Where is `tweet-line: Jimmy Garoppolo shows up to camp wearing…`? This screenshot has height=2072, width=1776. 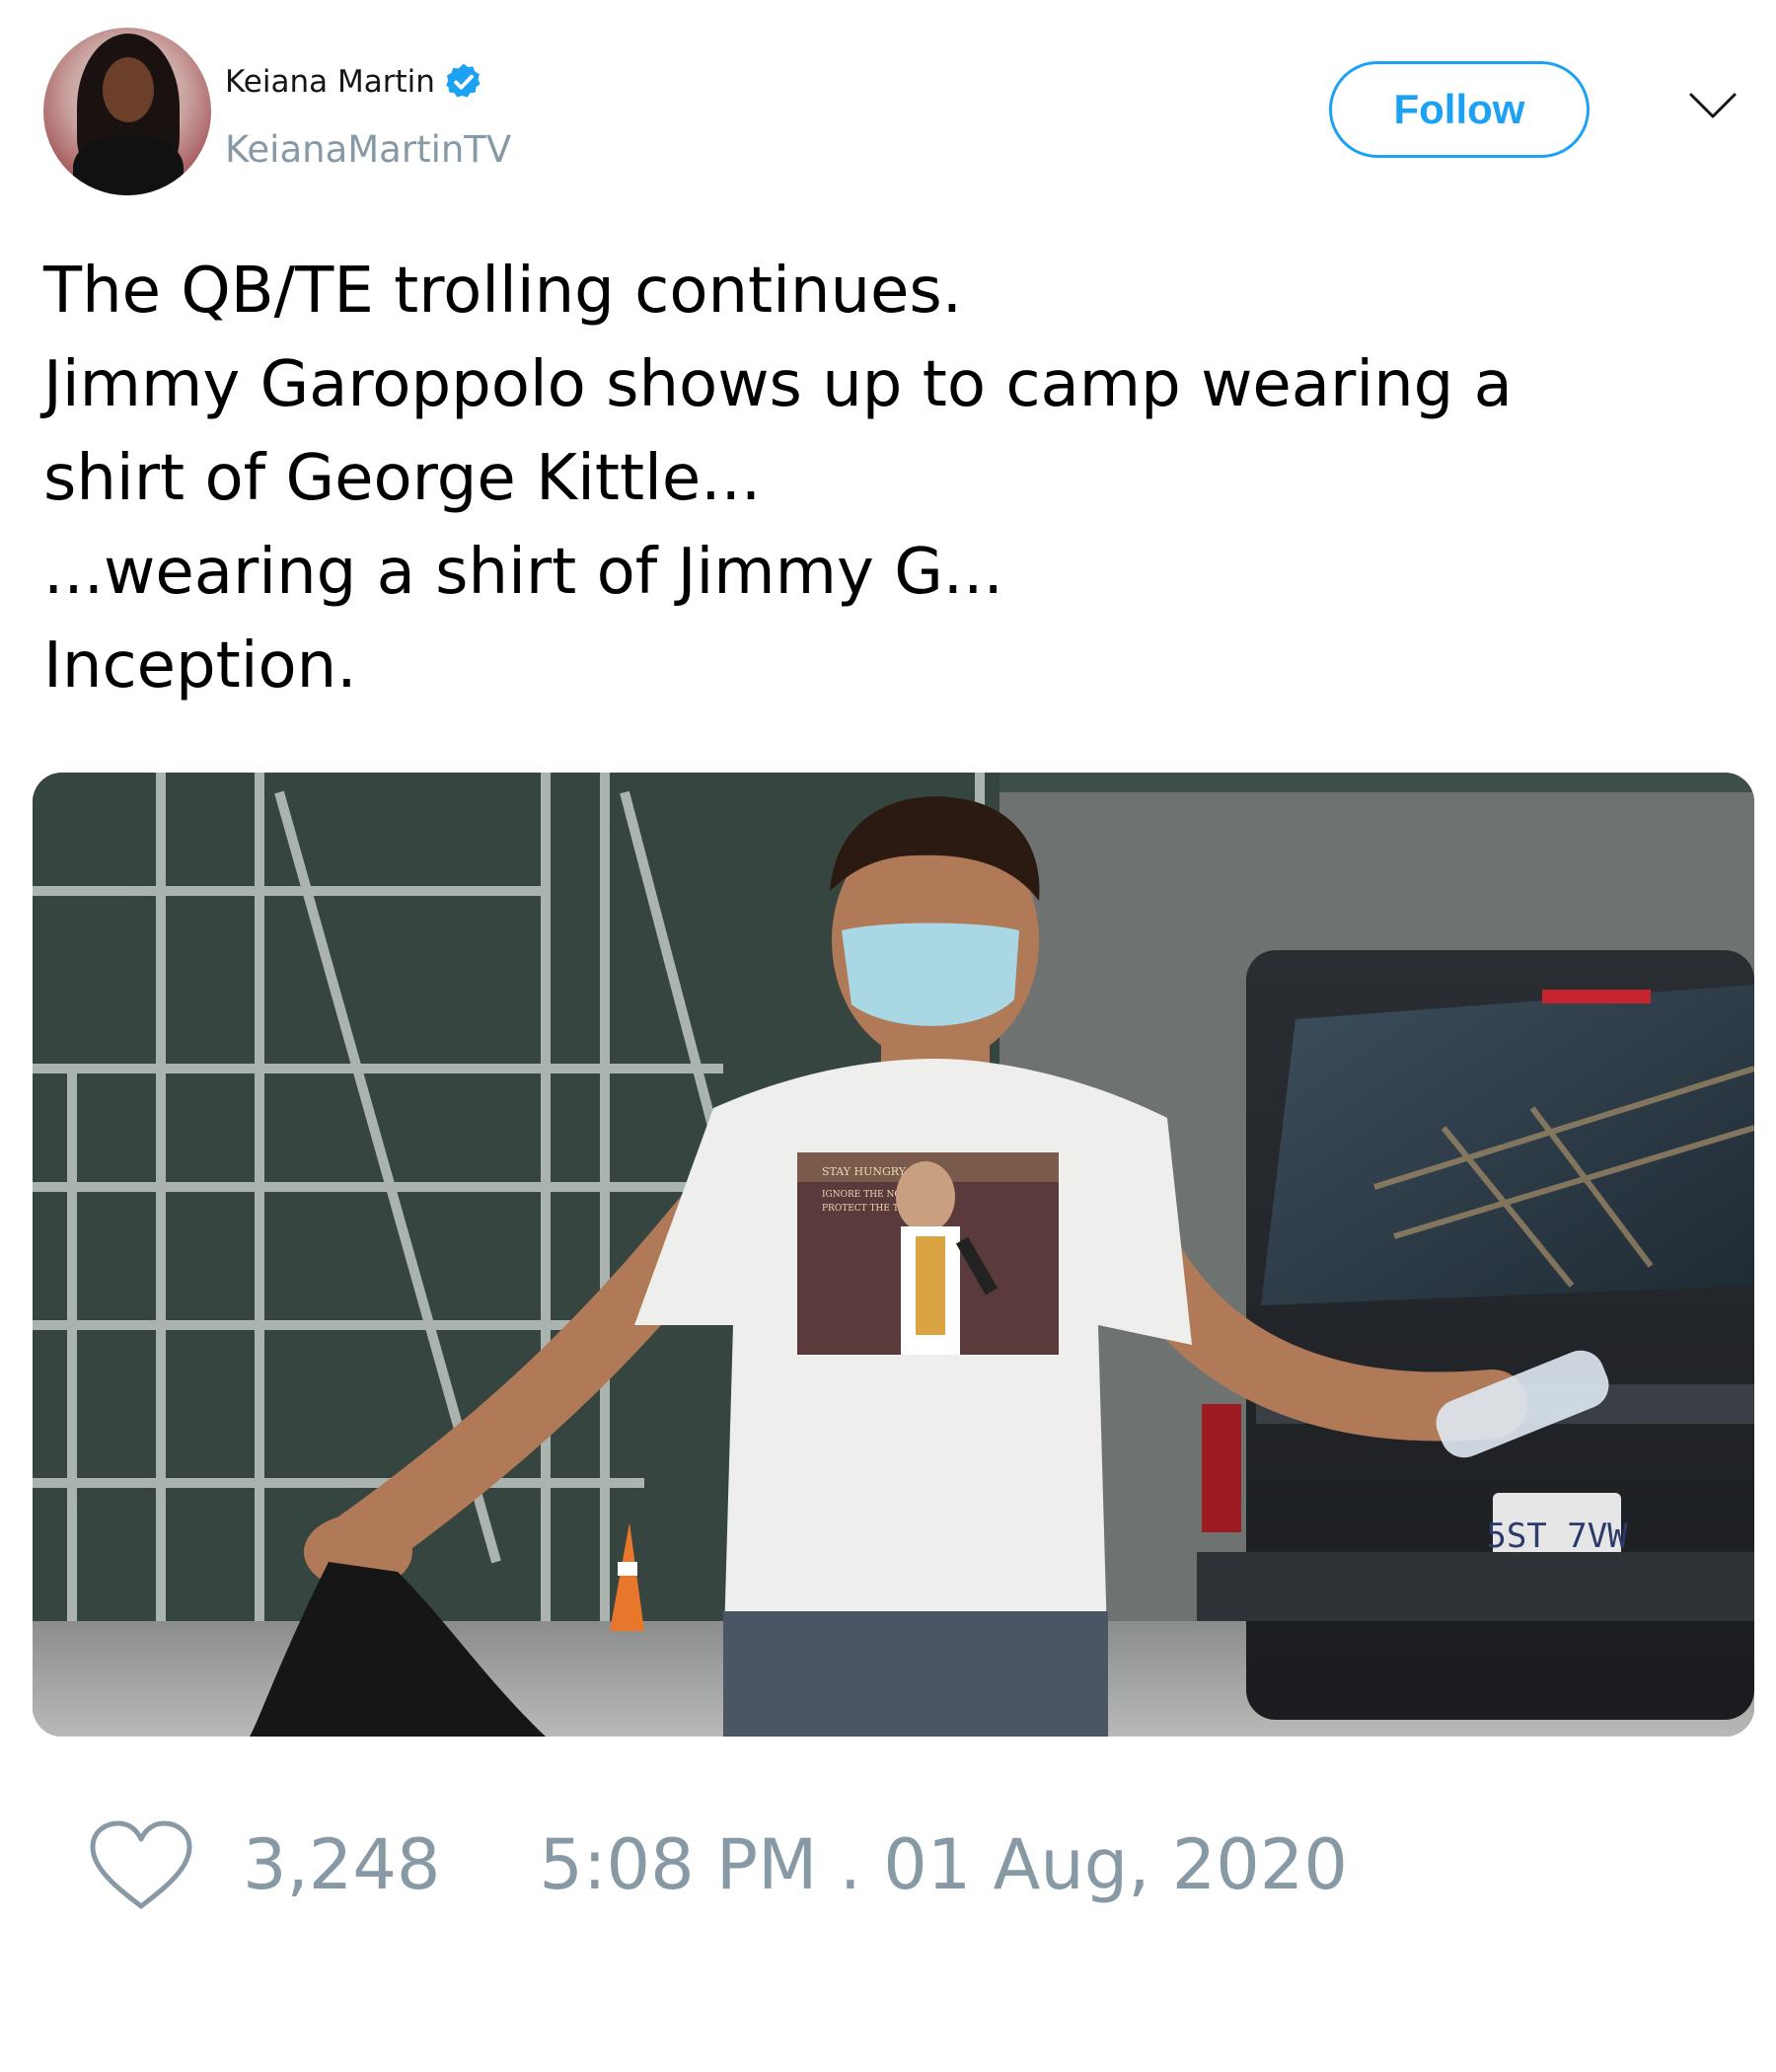
tweet-line: Jimmy Garoppolo shows up to camp wearing… is located at coordinates (778, 385).